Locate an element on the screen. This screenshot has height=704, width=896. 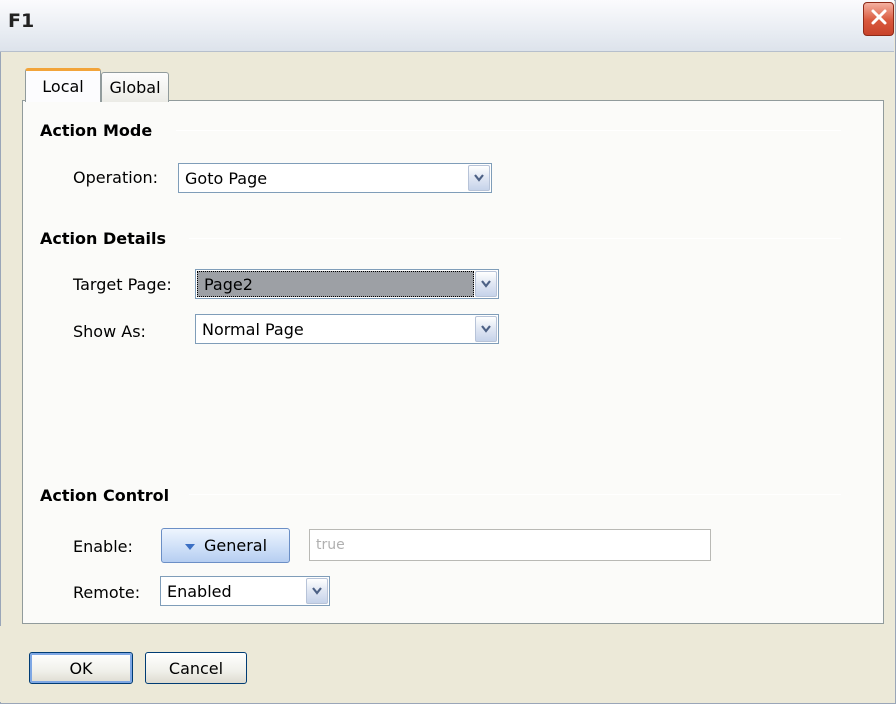
enable-expression-value: true is located at coordinates (330, 545).